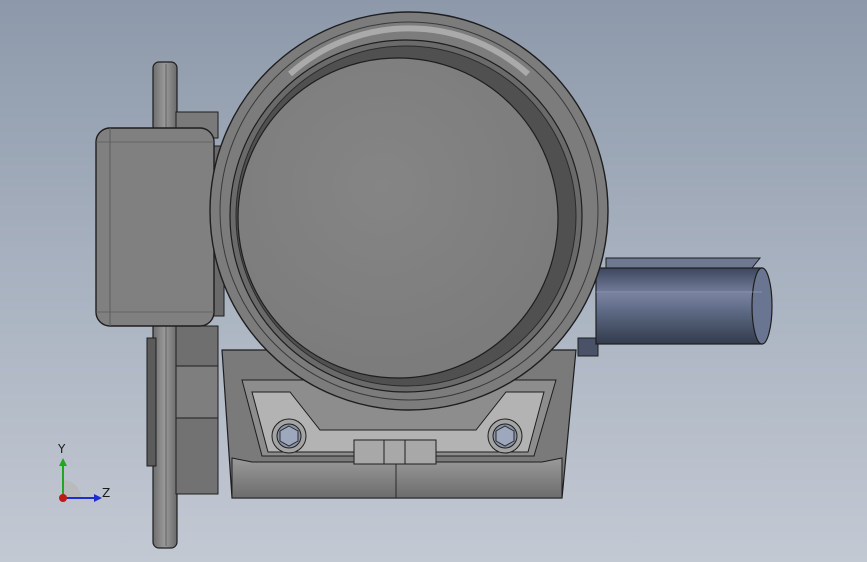 This screenshot has height=562, width=867. Describe the element at coordinates (155, 227) in the screenshot. I see `motor-adapter-box` at that location.